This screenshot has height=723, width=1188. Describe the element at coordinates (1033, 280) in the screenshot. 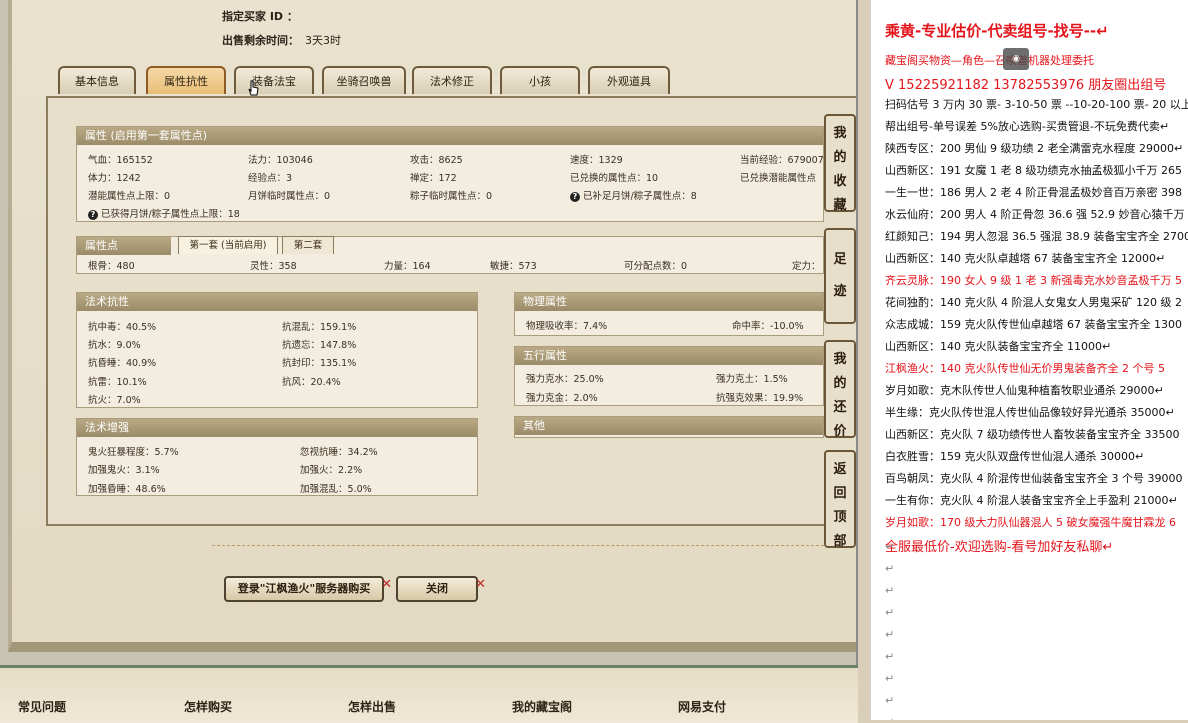

I see `document-line: 齐云灵脉：190 女人 9 级 1 老 3 新强毒克水妙音孟极千万 5` at that location.